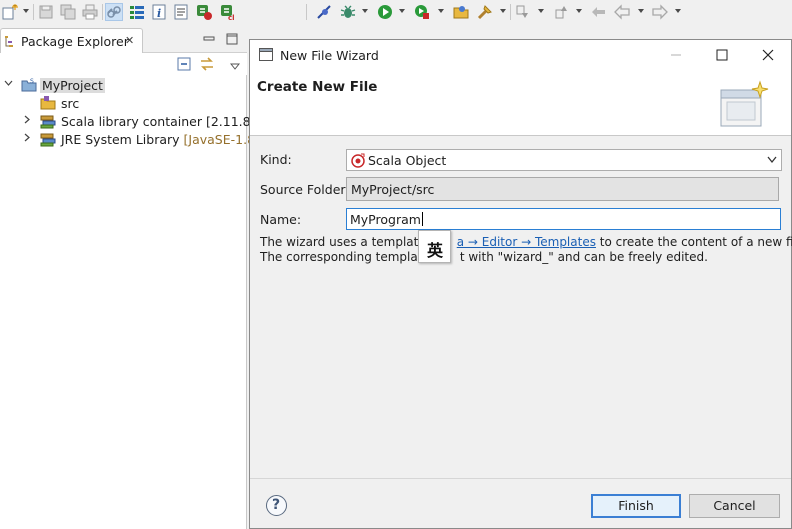 This screenshot has height=529, width=792. I want to click on svg-text: cl, so click(231, 17).